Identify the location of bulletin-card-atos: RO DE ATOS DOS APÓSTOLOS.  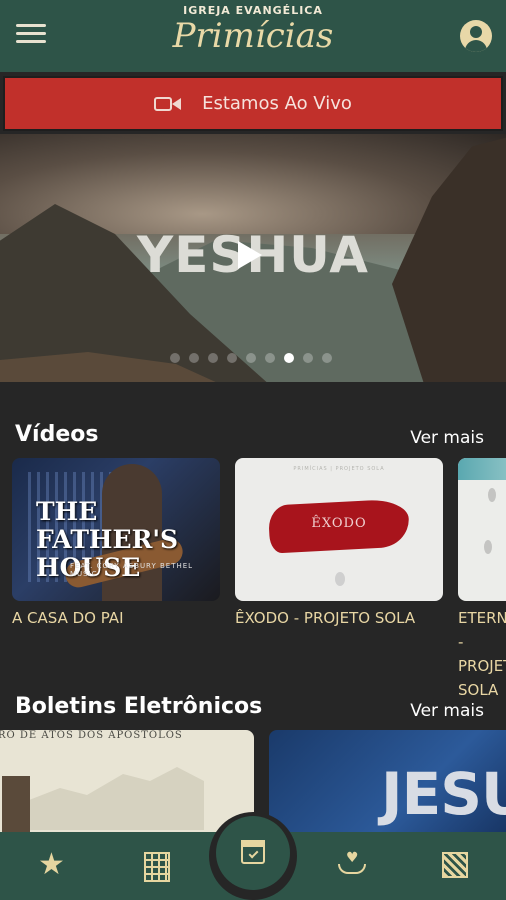
(127, 781).